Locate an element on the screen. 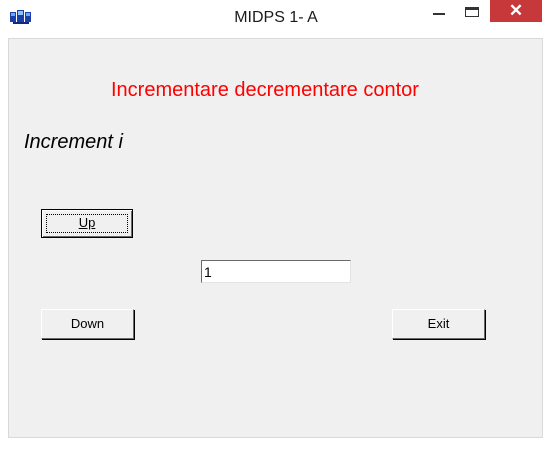 The height and width of the screenshot is (451, 552). down-button-label: Down is located at coordinates (87, 323).